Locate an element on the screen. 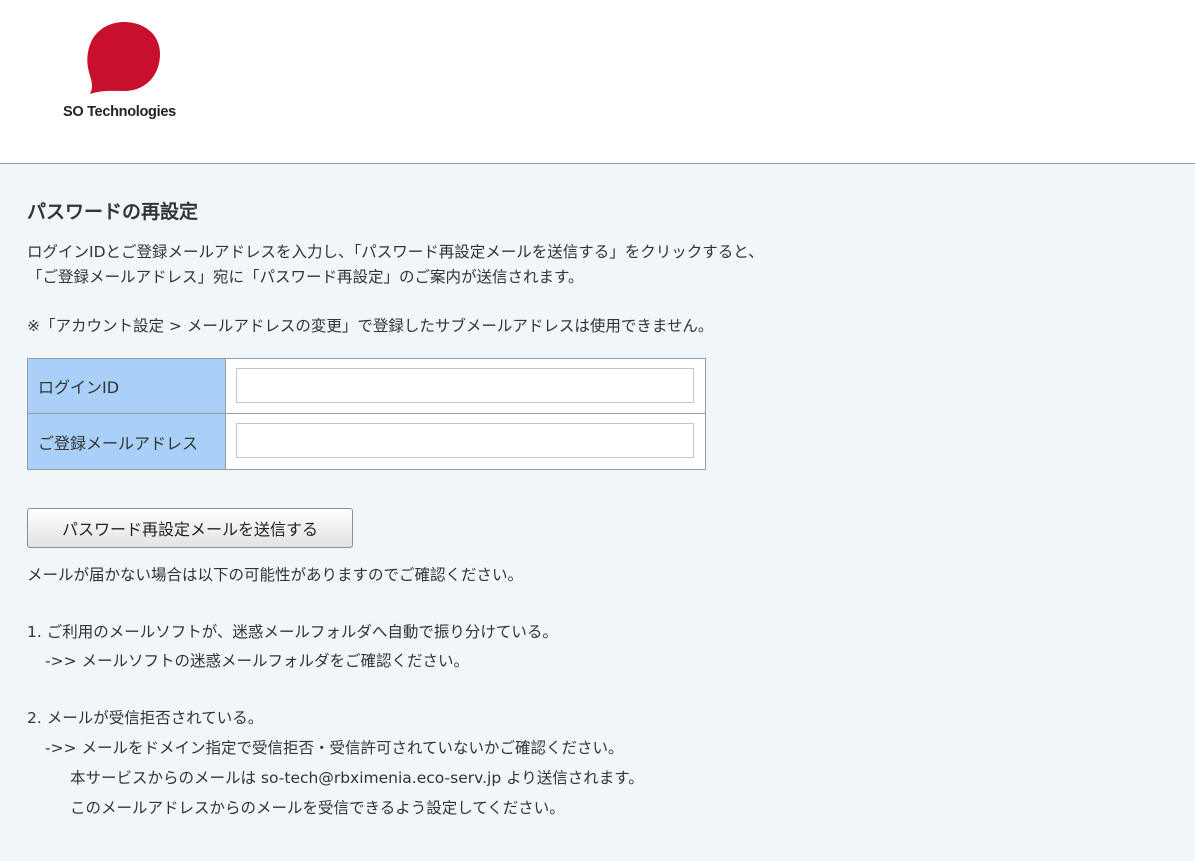  email-label: ご登録メールアドレス is located at coordinates (127, 441).